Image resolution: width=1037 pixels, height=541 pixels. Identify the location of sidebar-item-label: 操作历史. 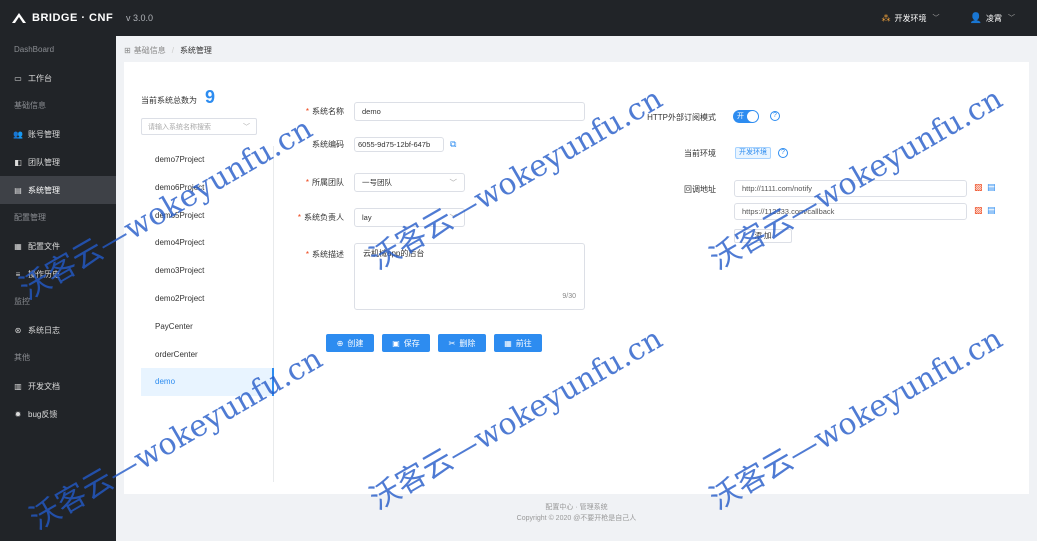
(44, 274).